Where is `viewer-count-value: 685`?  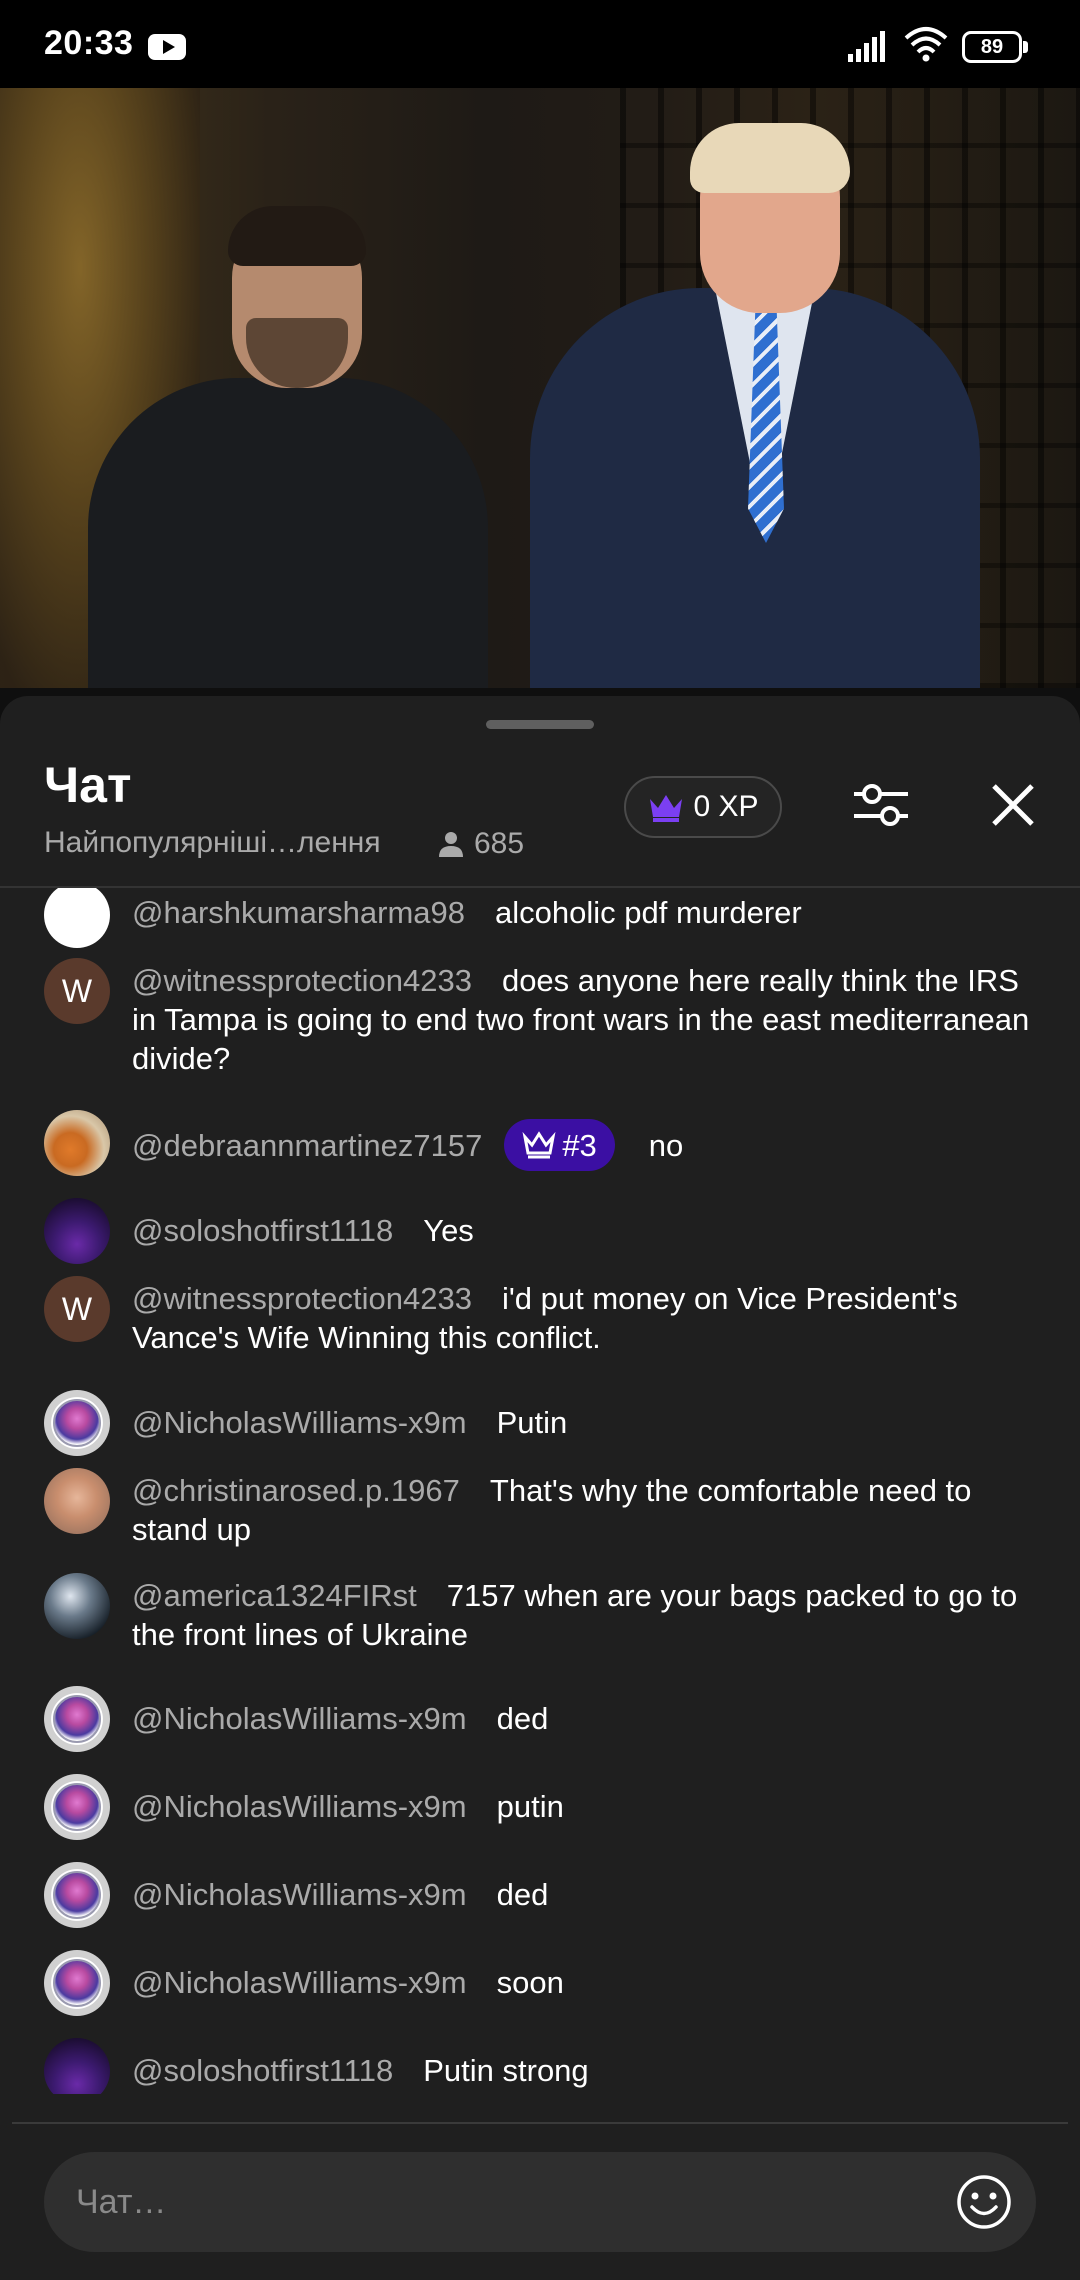 viewer-count-value: 685 is located at coordinates (499, 843).